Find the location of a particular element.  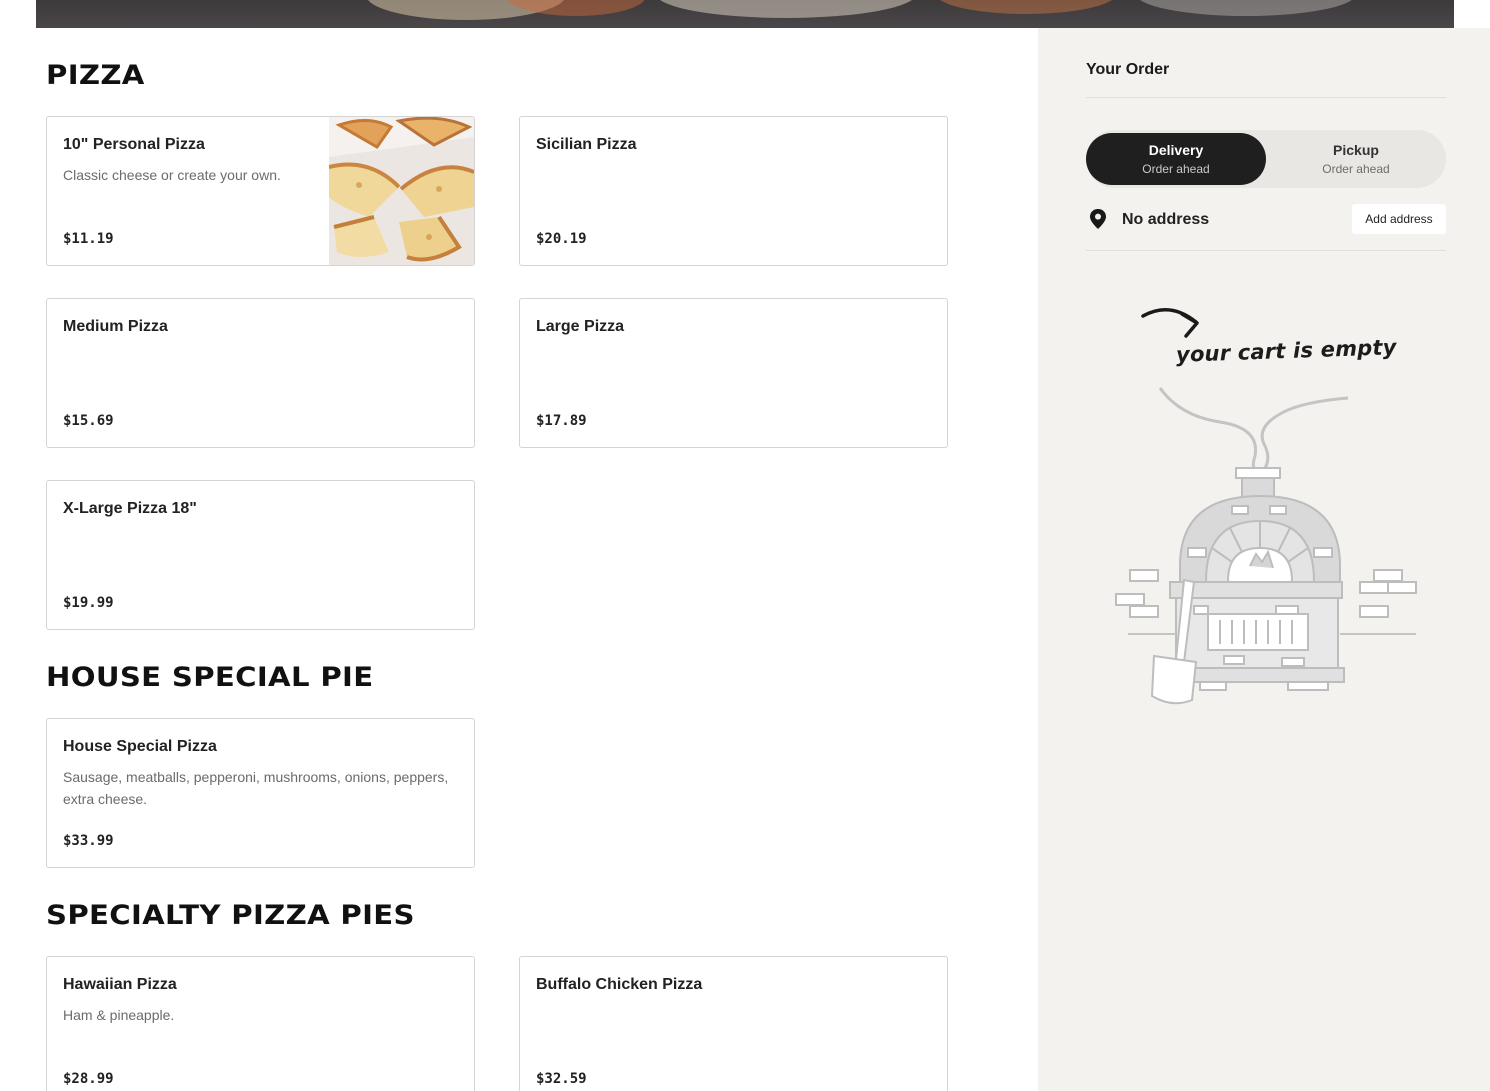

item-price: $19.99 is located at coordinates (88, 603).